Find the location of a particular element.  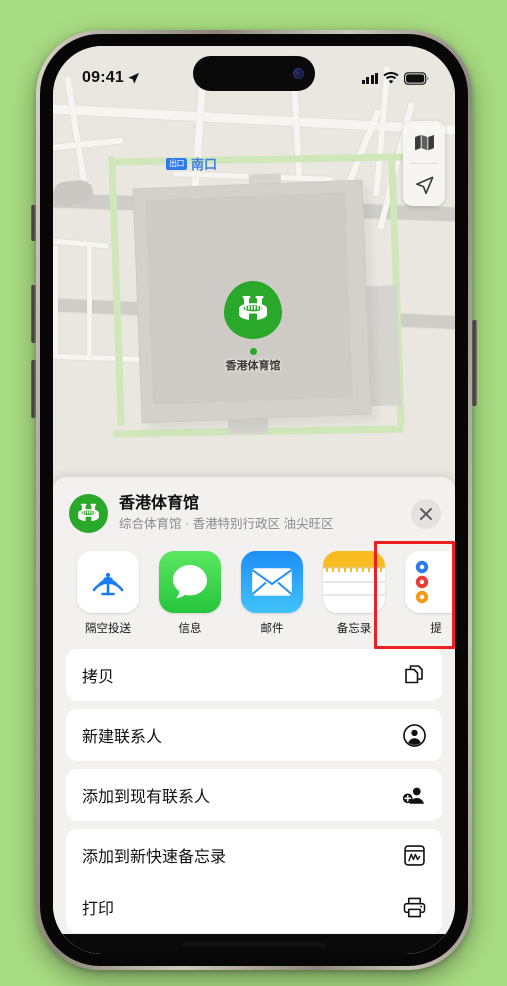

person-badge-plus-icon is located at coordinates (414, 795).